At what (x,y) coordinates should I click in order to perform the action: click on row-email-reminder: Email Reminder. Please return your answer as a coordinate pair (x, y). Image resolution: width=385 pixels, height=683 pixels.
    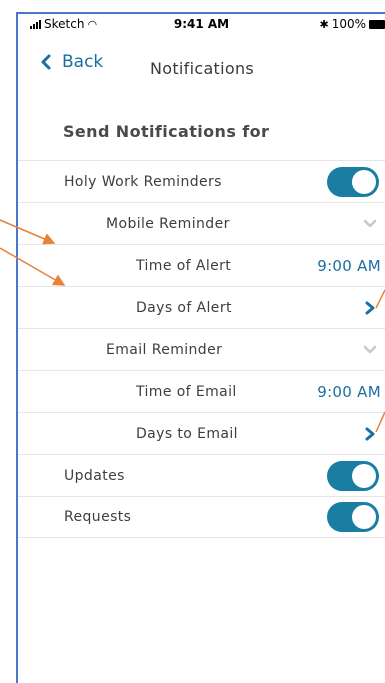
    Looking at the image, I should click on (201, 349).